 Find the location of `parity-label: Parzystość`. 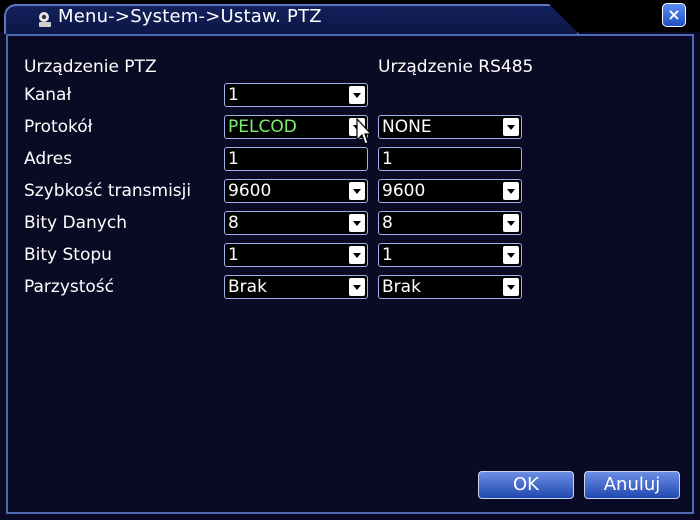

parity-label: Parzystość is located at coordinates (69, 287).